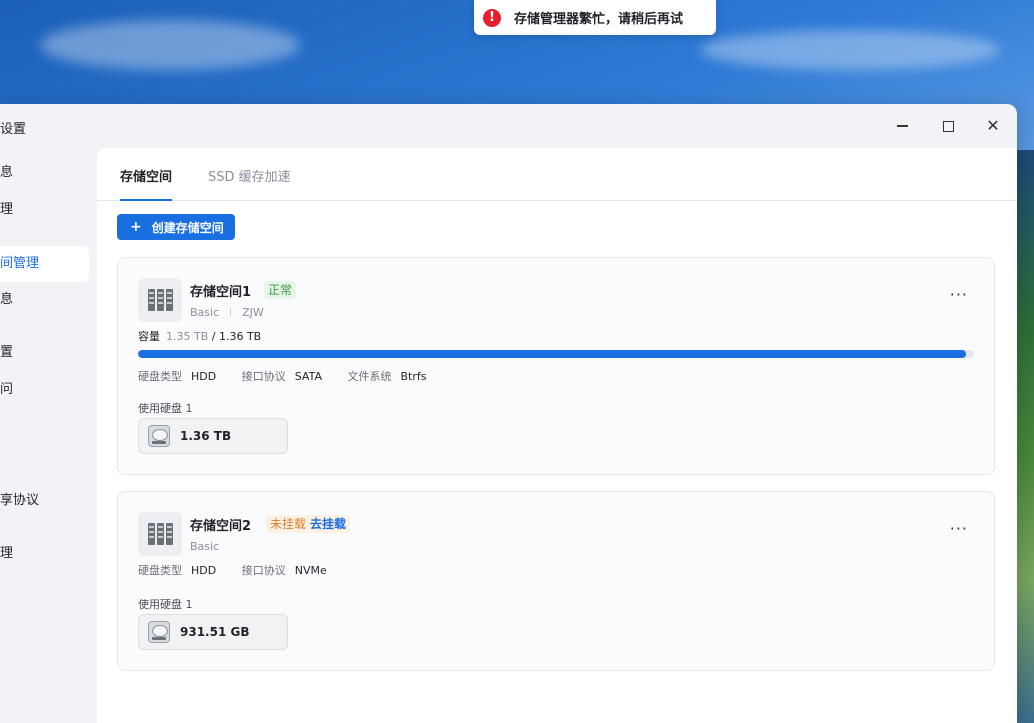  Describe the element at coordinates (557, 174) in the screenshot. I see `tab-bar: 存储空间 SSD 缓存加速` at that location.